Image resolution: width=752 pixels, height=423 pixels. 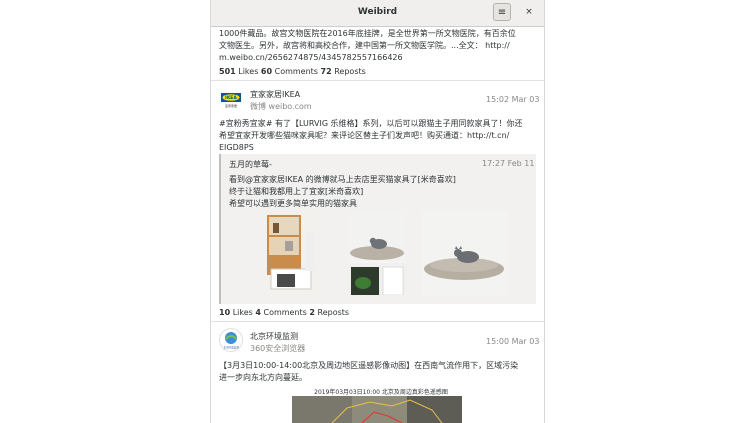 I want to click on post-time: 15:02 Mar 03, so click(x=513, y=99).